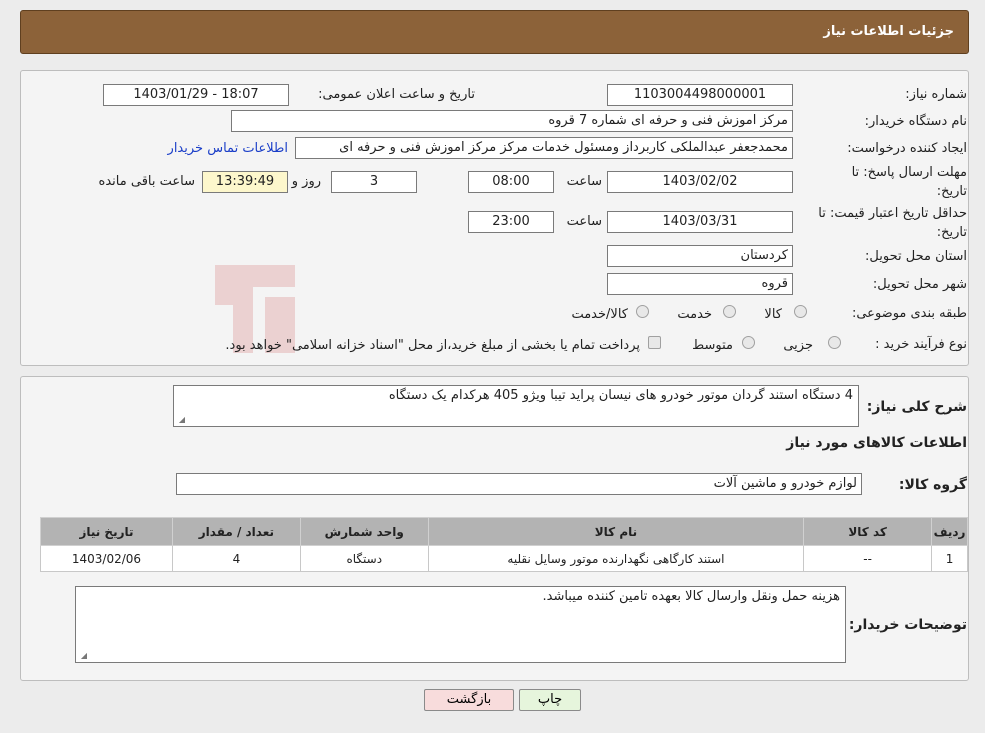 The height and width of the screenshot is (733, 985). I want to click on deadline-time-field: 08:00, so click(511, 182).